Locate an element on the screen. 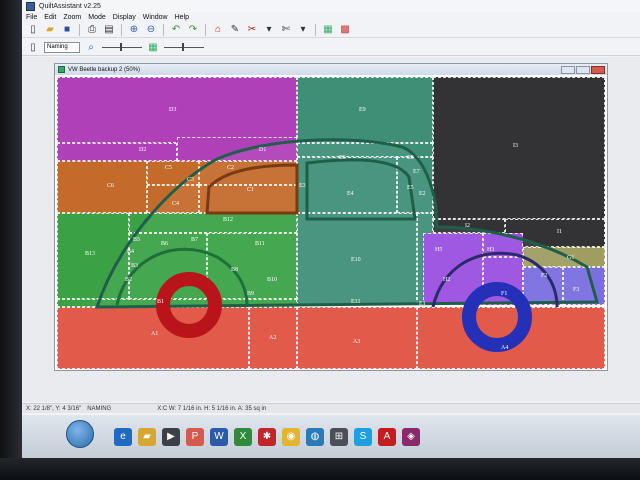  media-player-icon: ▶ is located at coordinates (171, 436).